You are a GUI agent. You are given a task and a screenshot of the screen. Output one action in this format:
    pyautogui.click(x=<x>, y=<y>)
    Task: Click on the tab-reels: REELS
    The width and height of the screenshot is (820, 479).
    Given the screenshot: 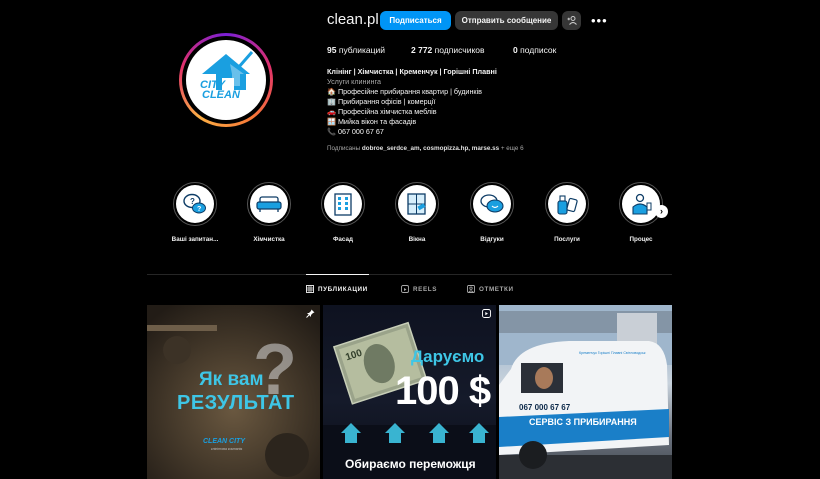 What is the action you would take?
    pyautogui.click(x=419, y=289)
    